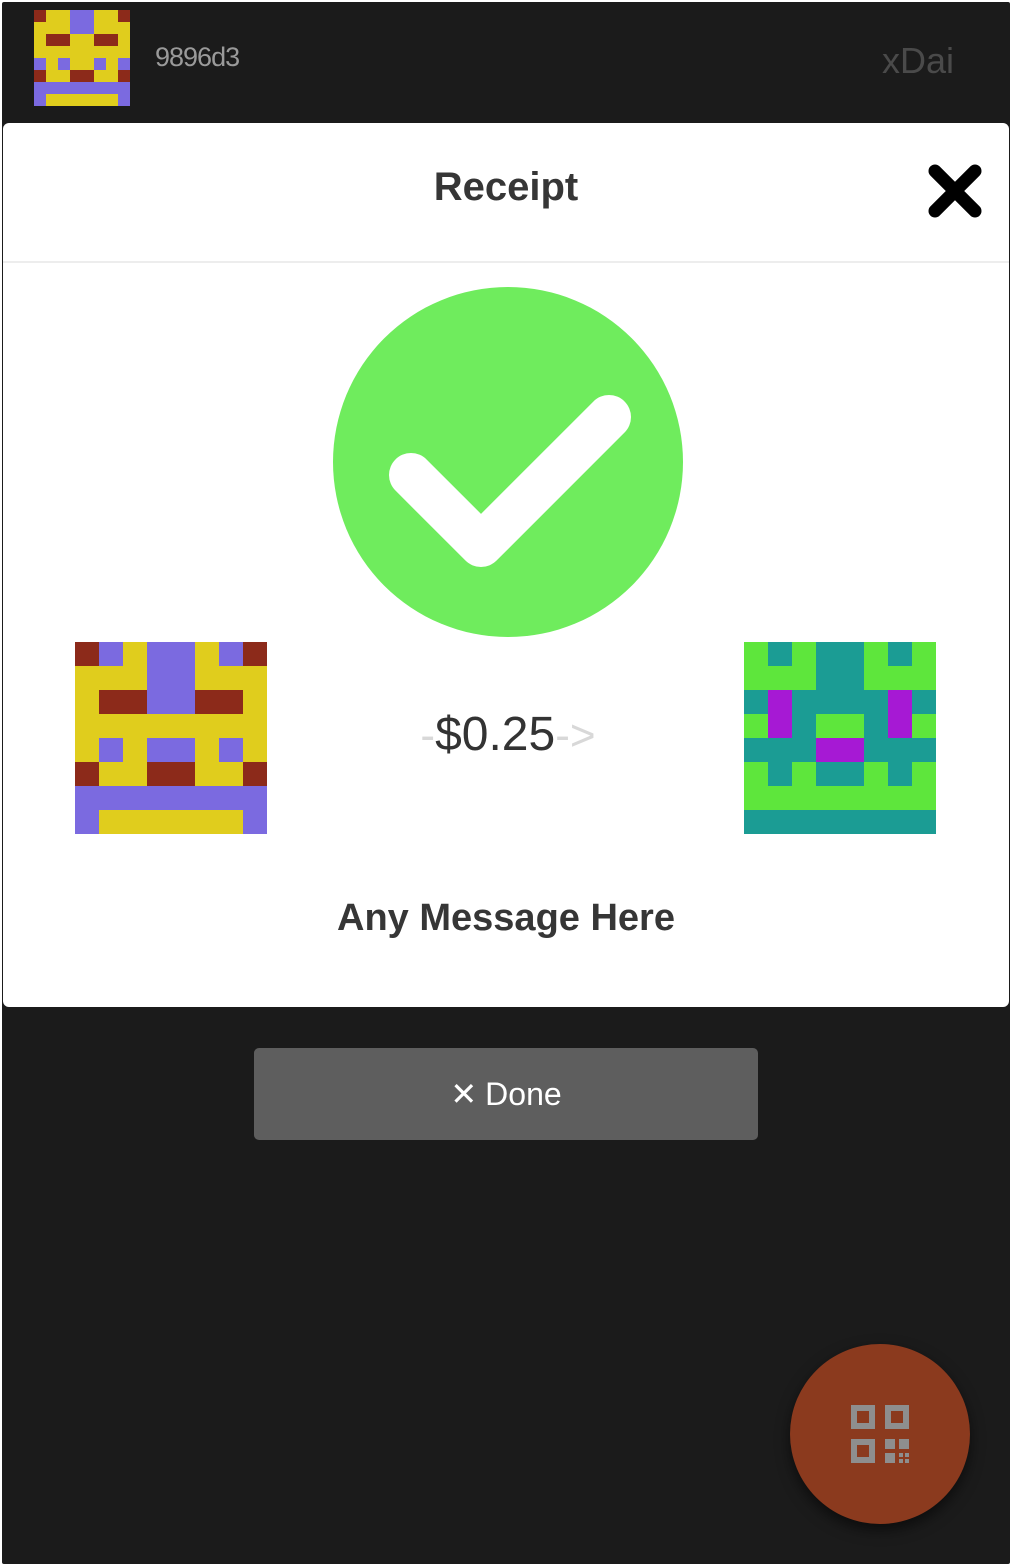 This screenshot has width=1012, height=1566. What do you see at coordinates (506, 63) in the screenshot?
I see `top-bar: 9896d3 xDai` at bounding box center [506, 63].